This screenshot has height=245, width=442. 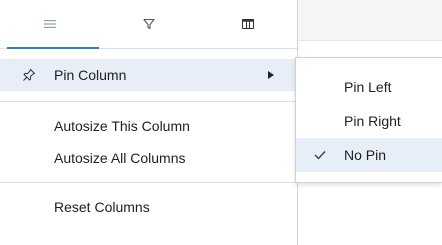 I want to click on menu-item-autosize-this: Autosize This Column, so click(x=148, y=126).